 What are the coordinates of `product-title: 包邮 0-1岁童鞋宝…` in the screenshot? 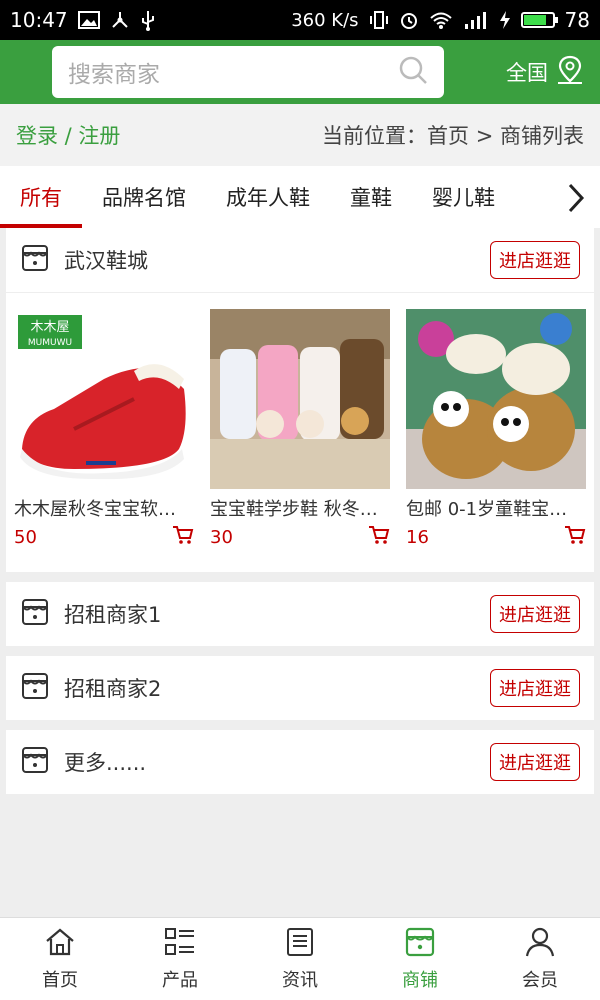 It's located at (496, 508).